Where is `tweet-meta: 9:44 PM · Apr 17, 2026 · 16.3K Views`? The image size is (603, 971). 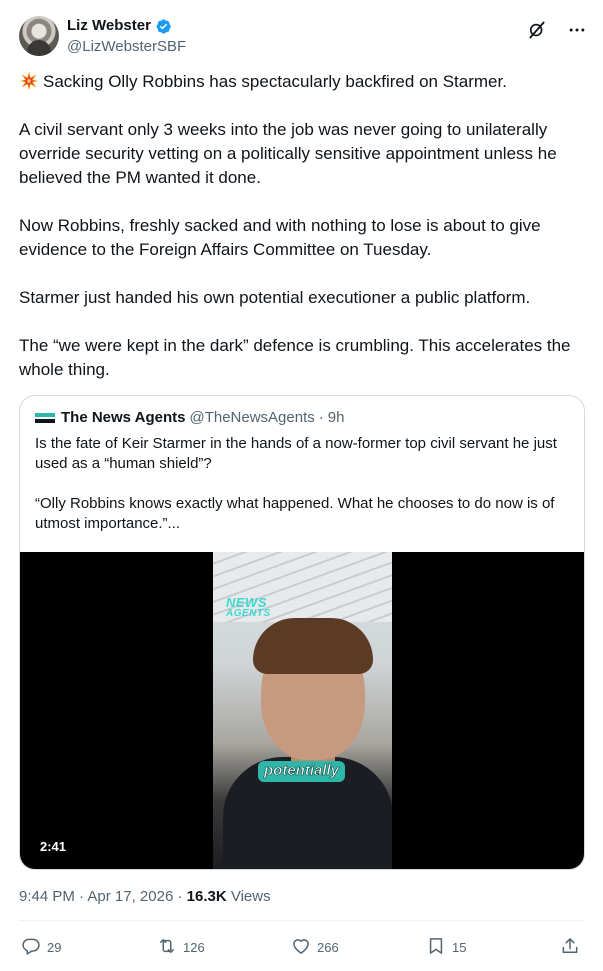
tweet-meta: 9:44 PM · Apr 17, 2026 · 16.3K Views is located at coordinates (145, 897).